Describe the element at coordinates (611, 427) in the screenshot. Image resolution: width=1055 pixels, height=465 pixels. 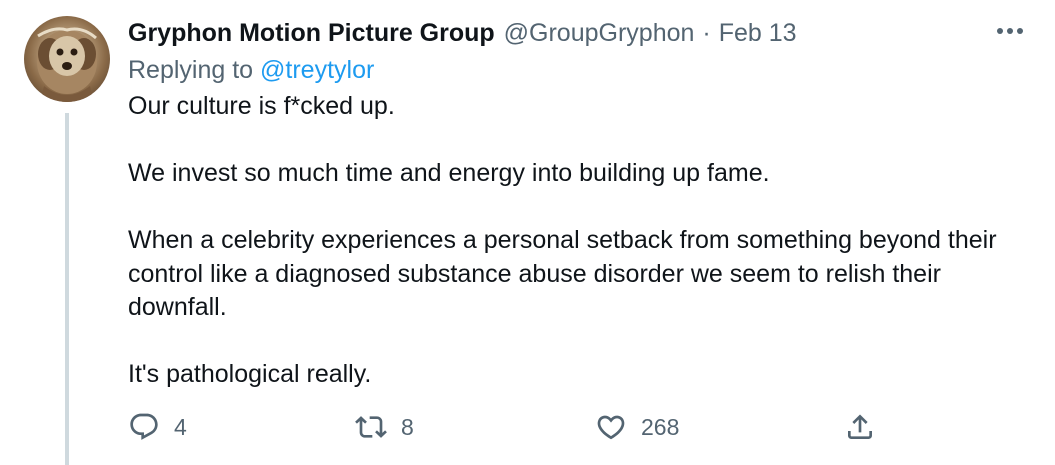
I see `heart-icon` at that location.